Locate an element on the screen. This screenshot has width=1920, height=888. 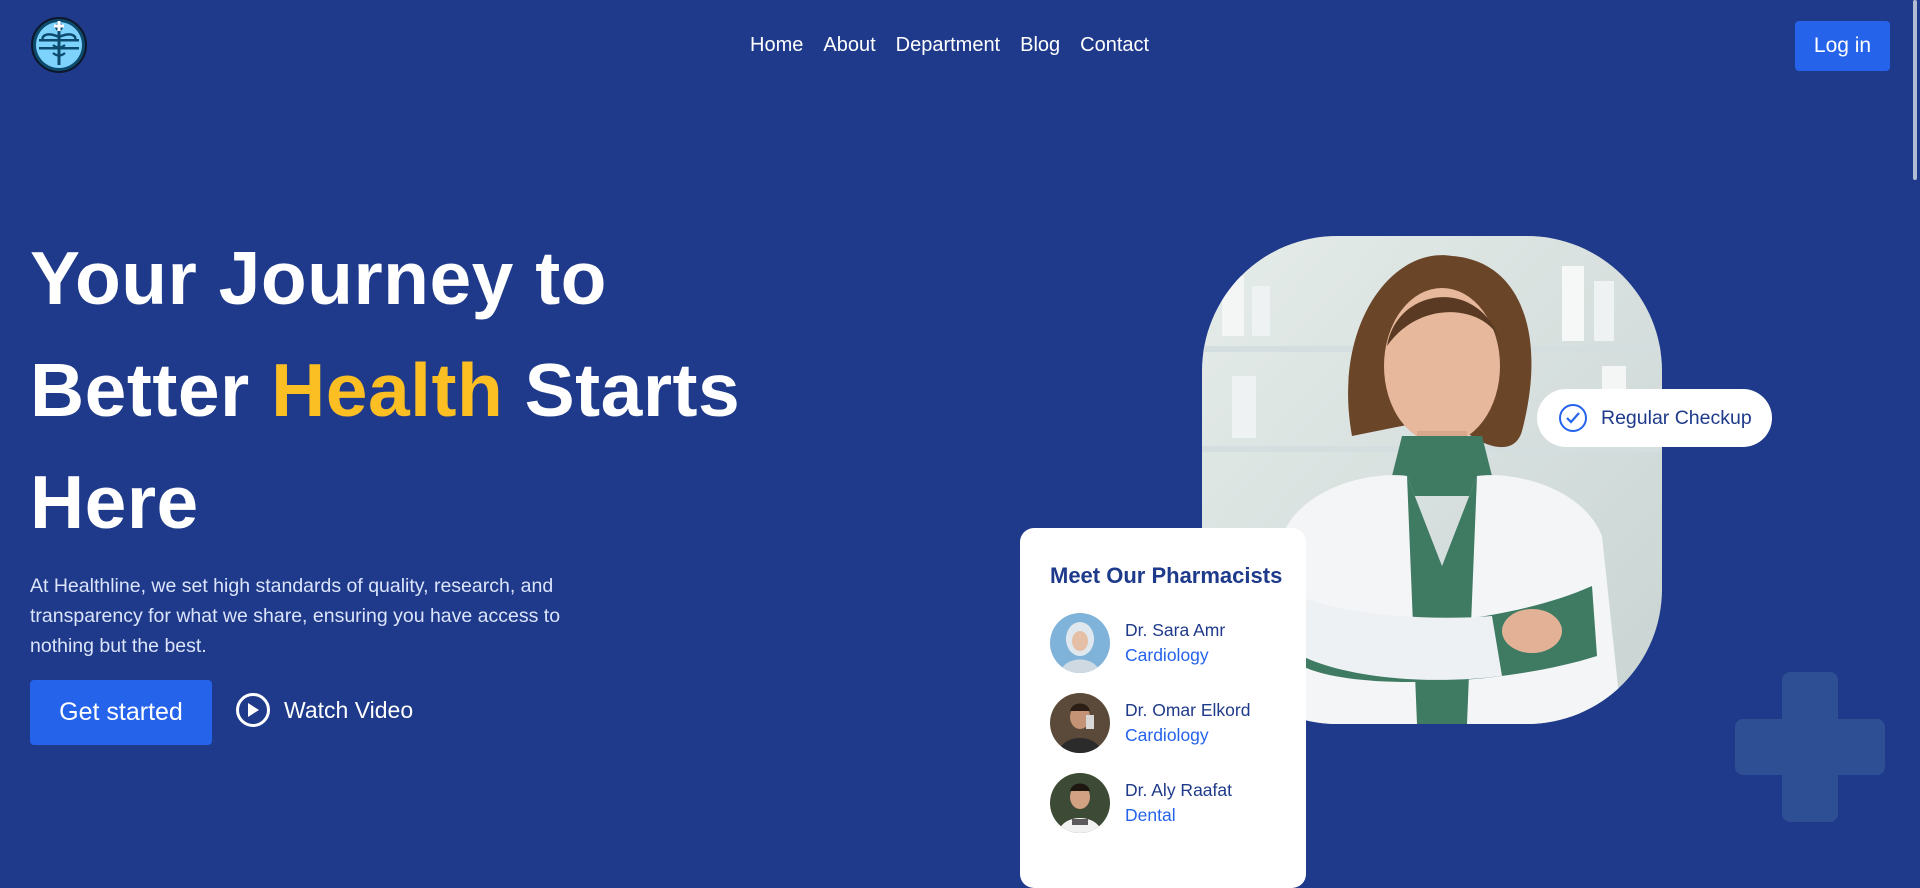
plus-cross-icon is located at coordinates (1810, 747).